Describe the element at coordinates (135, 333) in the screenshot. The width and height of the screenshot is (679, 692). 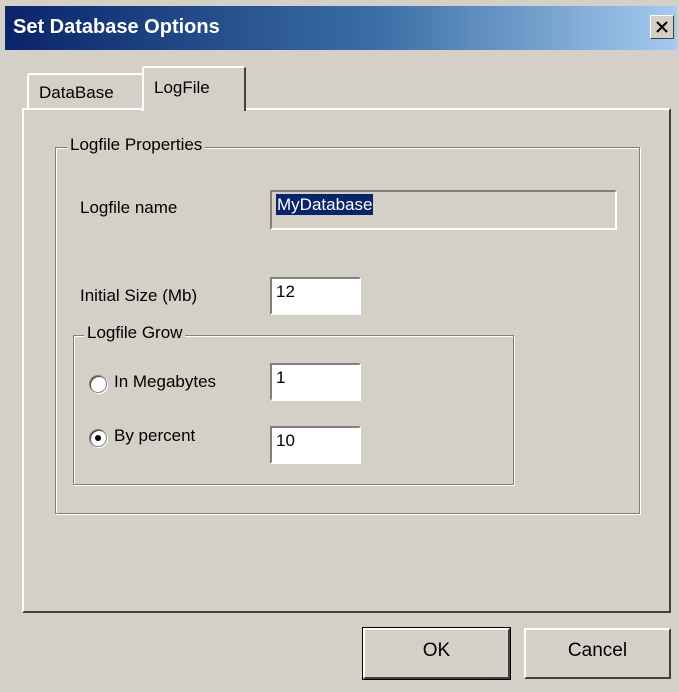
I see `logfile-grow-label: Logfile Grow` at that location.